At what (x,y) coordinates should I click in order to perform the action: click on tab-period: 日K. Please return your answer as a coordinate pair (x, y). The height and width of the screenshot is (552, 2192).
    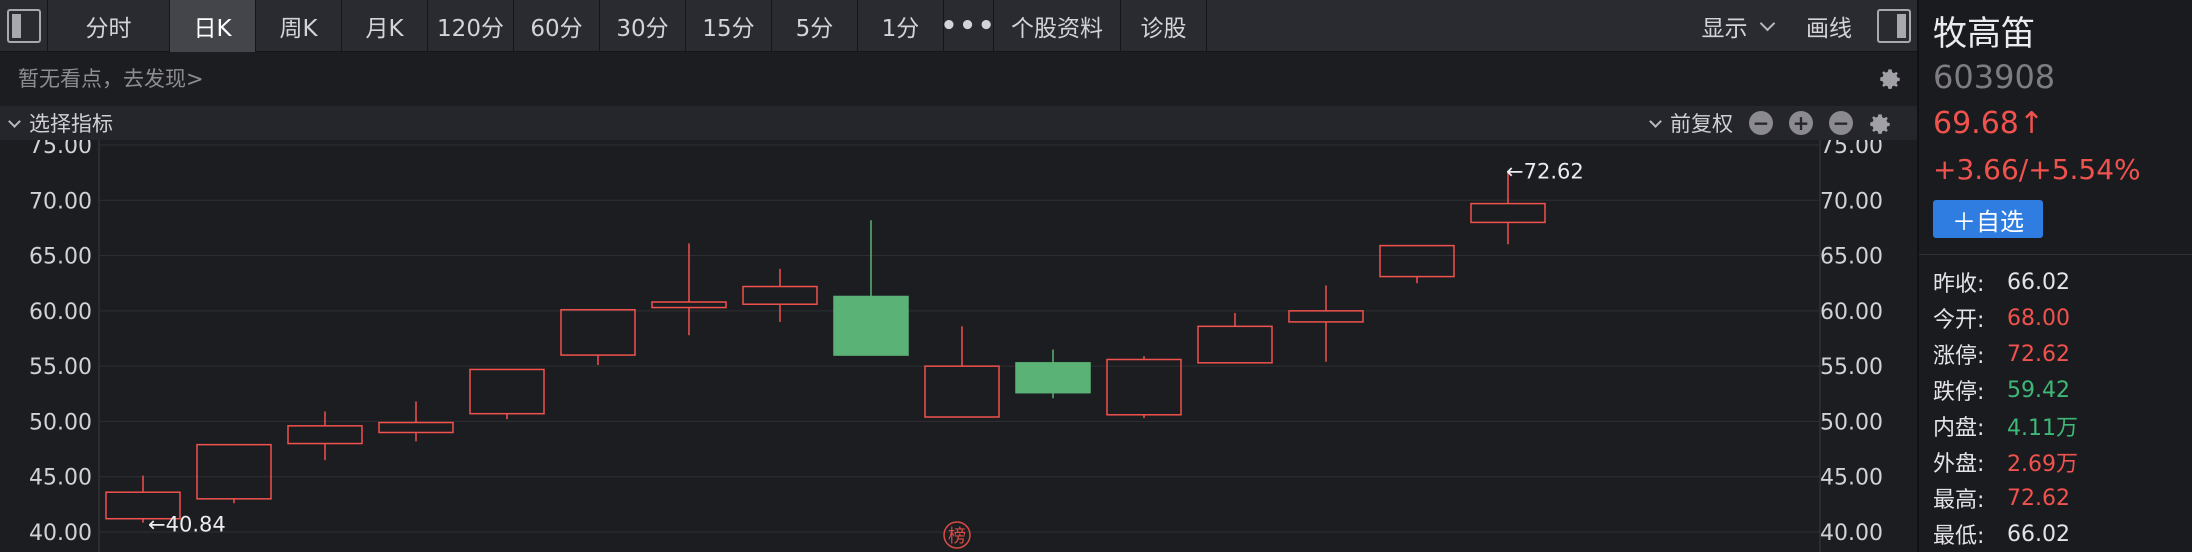
    Looking at the image, I should click on (213, 26).